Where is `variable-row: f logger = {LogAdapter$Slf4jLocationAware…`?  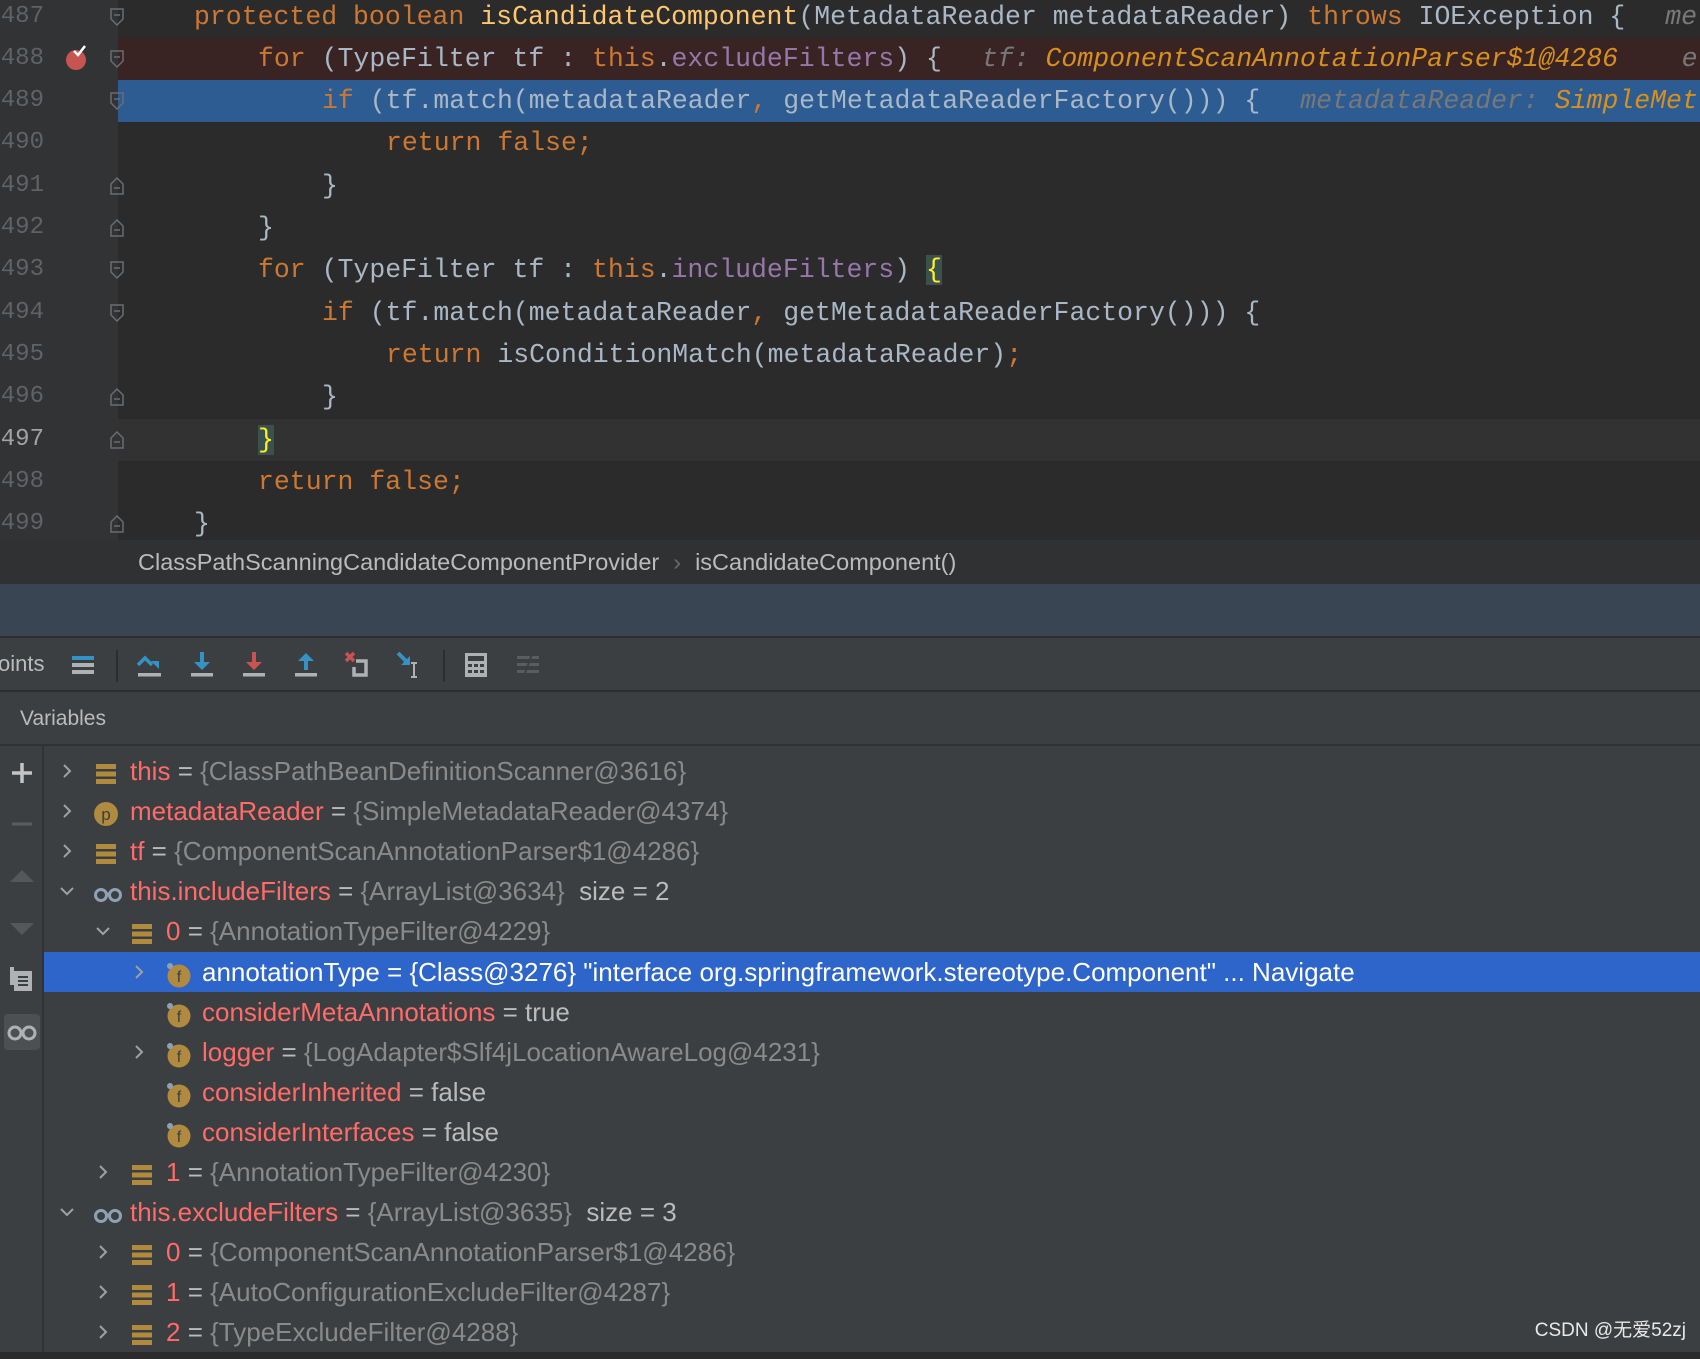
variable-row: f logger = {LogAdapter$Slf4jLocationAware… is located at coordinates (872, 1052).